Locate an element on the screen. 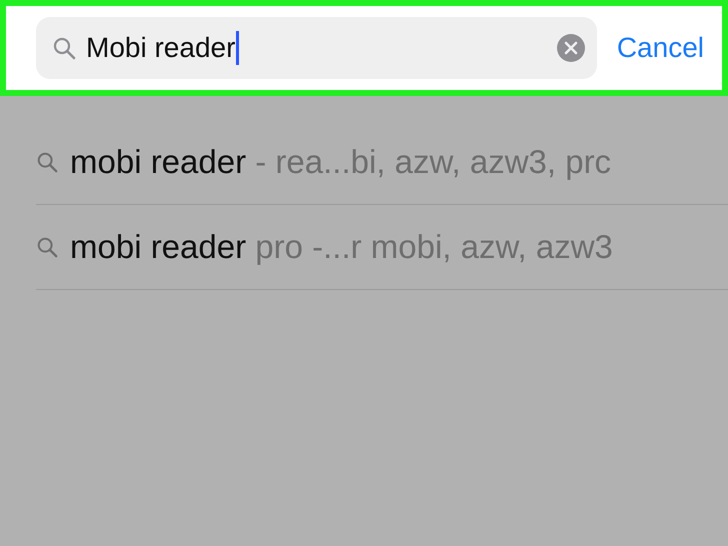  search-text: Mobi reader is located at coordinates (161, 48).